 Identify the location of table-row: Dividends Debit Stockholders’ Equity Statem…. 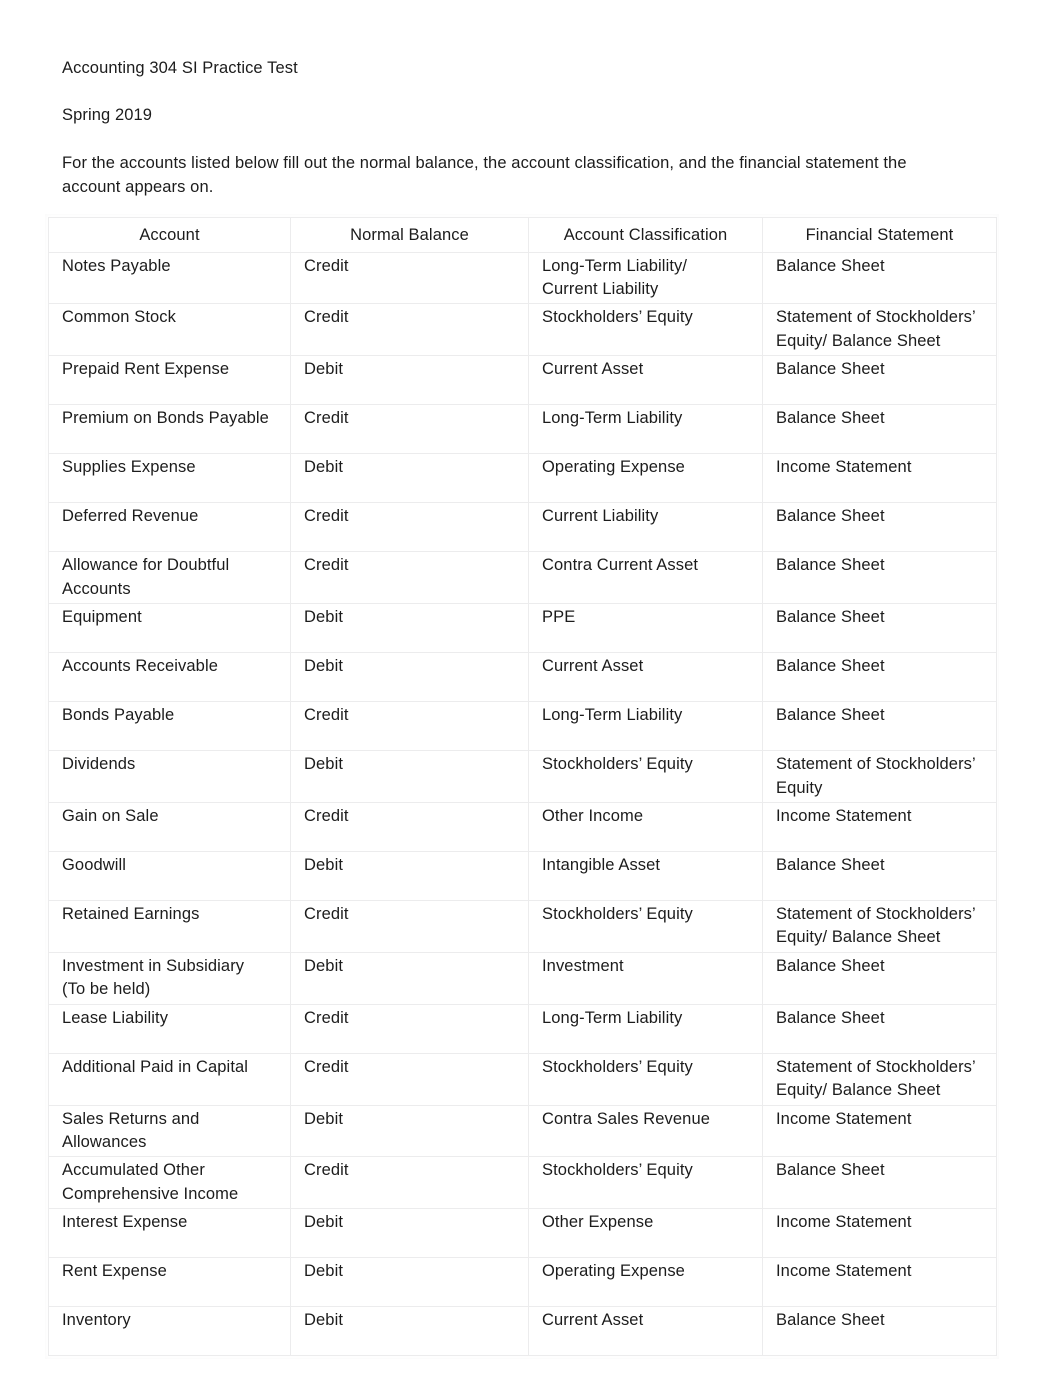
(522, 776).